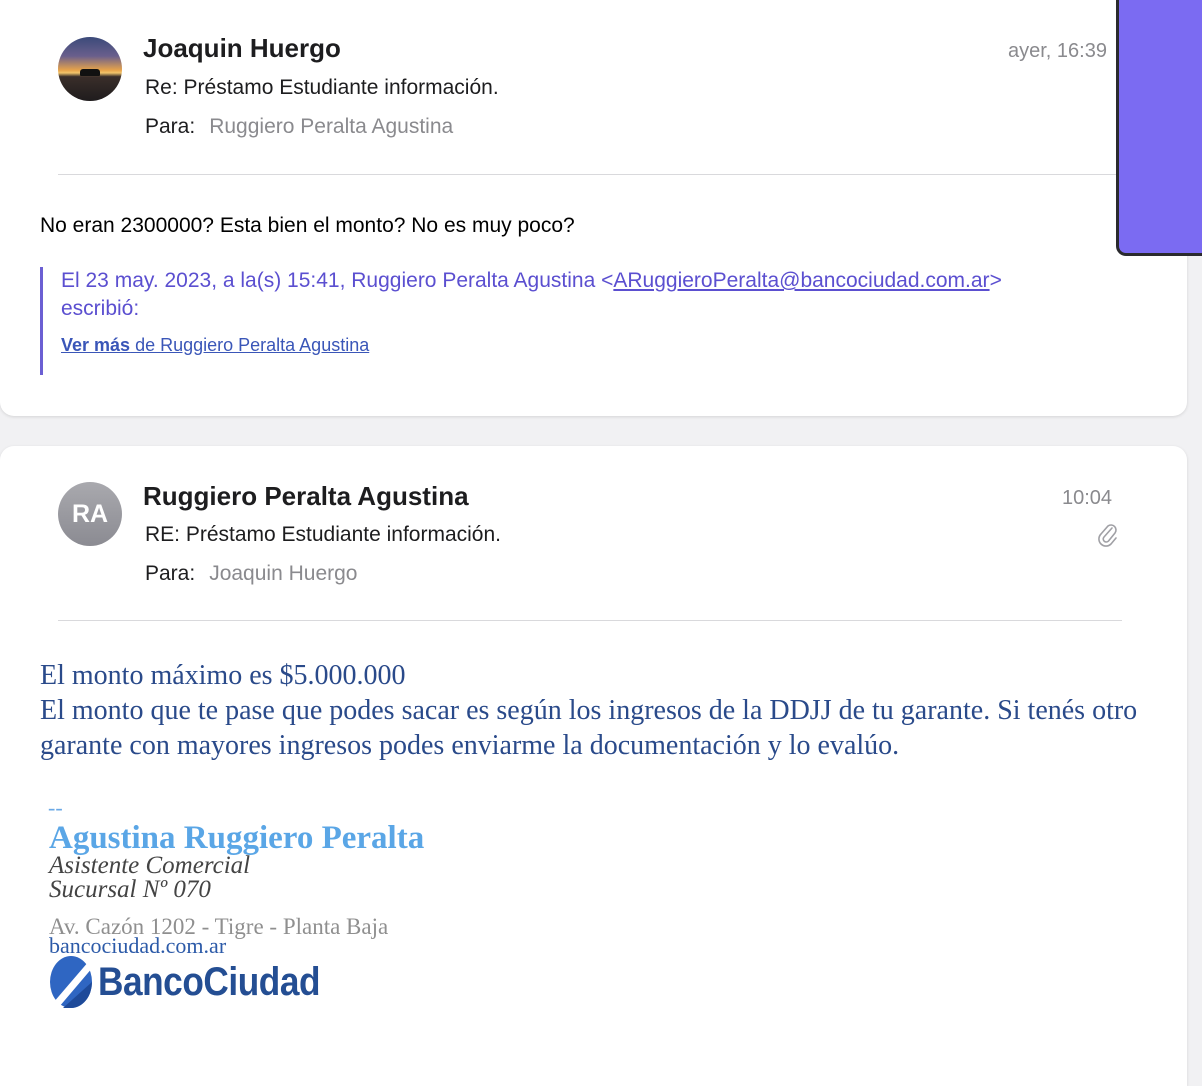 The height and width of the screenshot is (1086, 1202). I want to click on sender-name: Ruggiero Peralta Agustina, so click(306, 496).